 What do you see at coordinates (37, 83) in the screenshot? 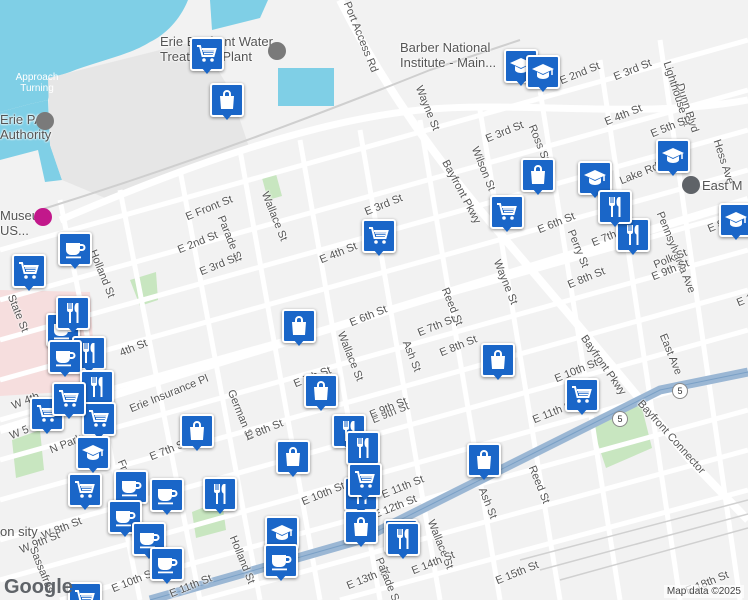
I see `place-label: Approach Turning` at bounding box center [37, 83].